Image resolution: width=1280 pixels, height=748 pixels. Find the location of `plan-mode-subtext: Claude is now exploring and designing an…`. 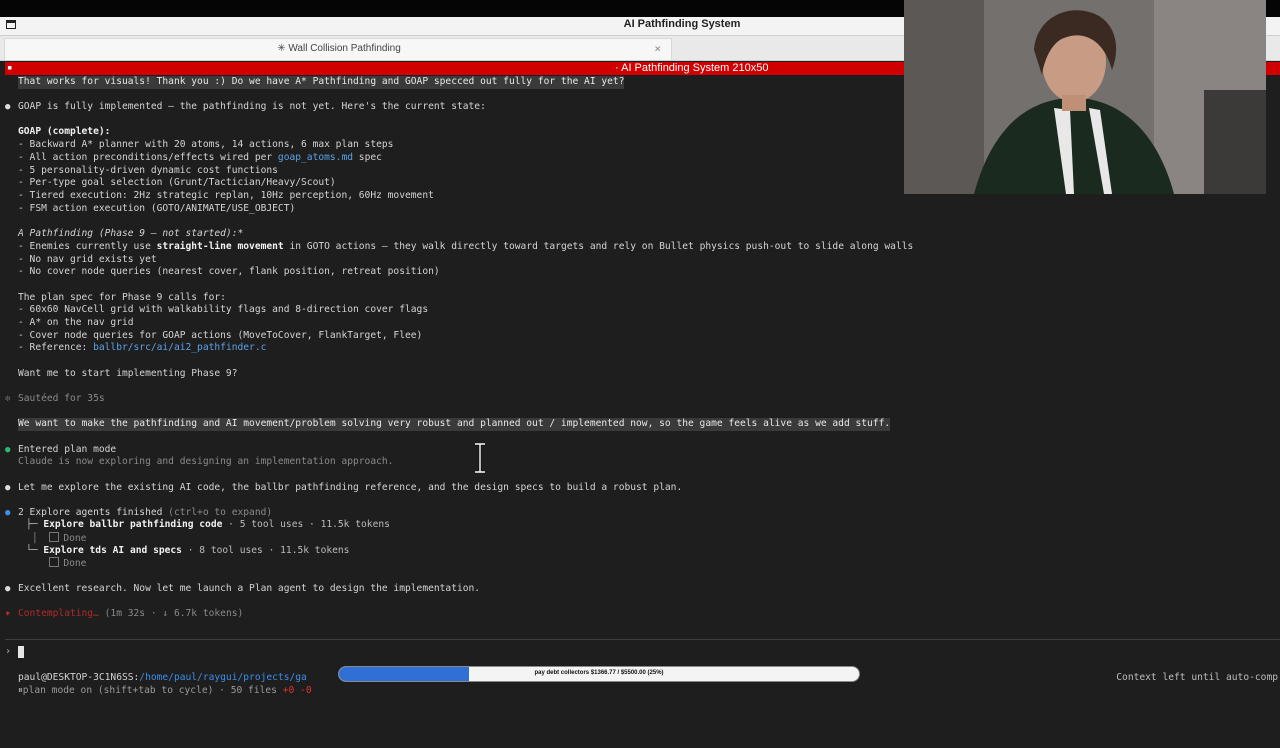

plan-mode-subtext: Claude is now exploring and designing an… is located at coordinates (206, 461).